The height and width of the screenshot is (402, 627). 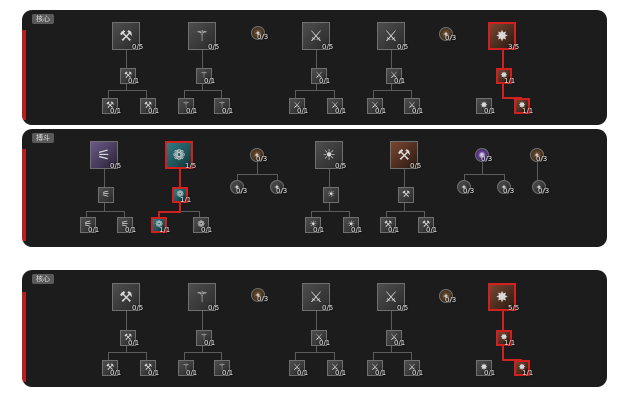 I want to click on skill-node-sm: ⚒, so click(x=406, y=195).